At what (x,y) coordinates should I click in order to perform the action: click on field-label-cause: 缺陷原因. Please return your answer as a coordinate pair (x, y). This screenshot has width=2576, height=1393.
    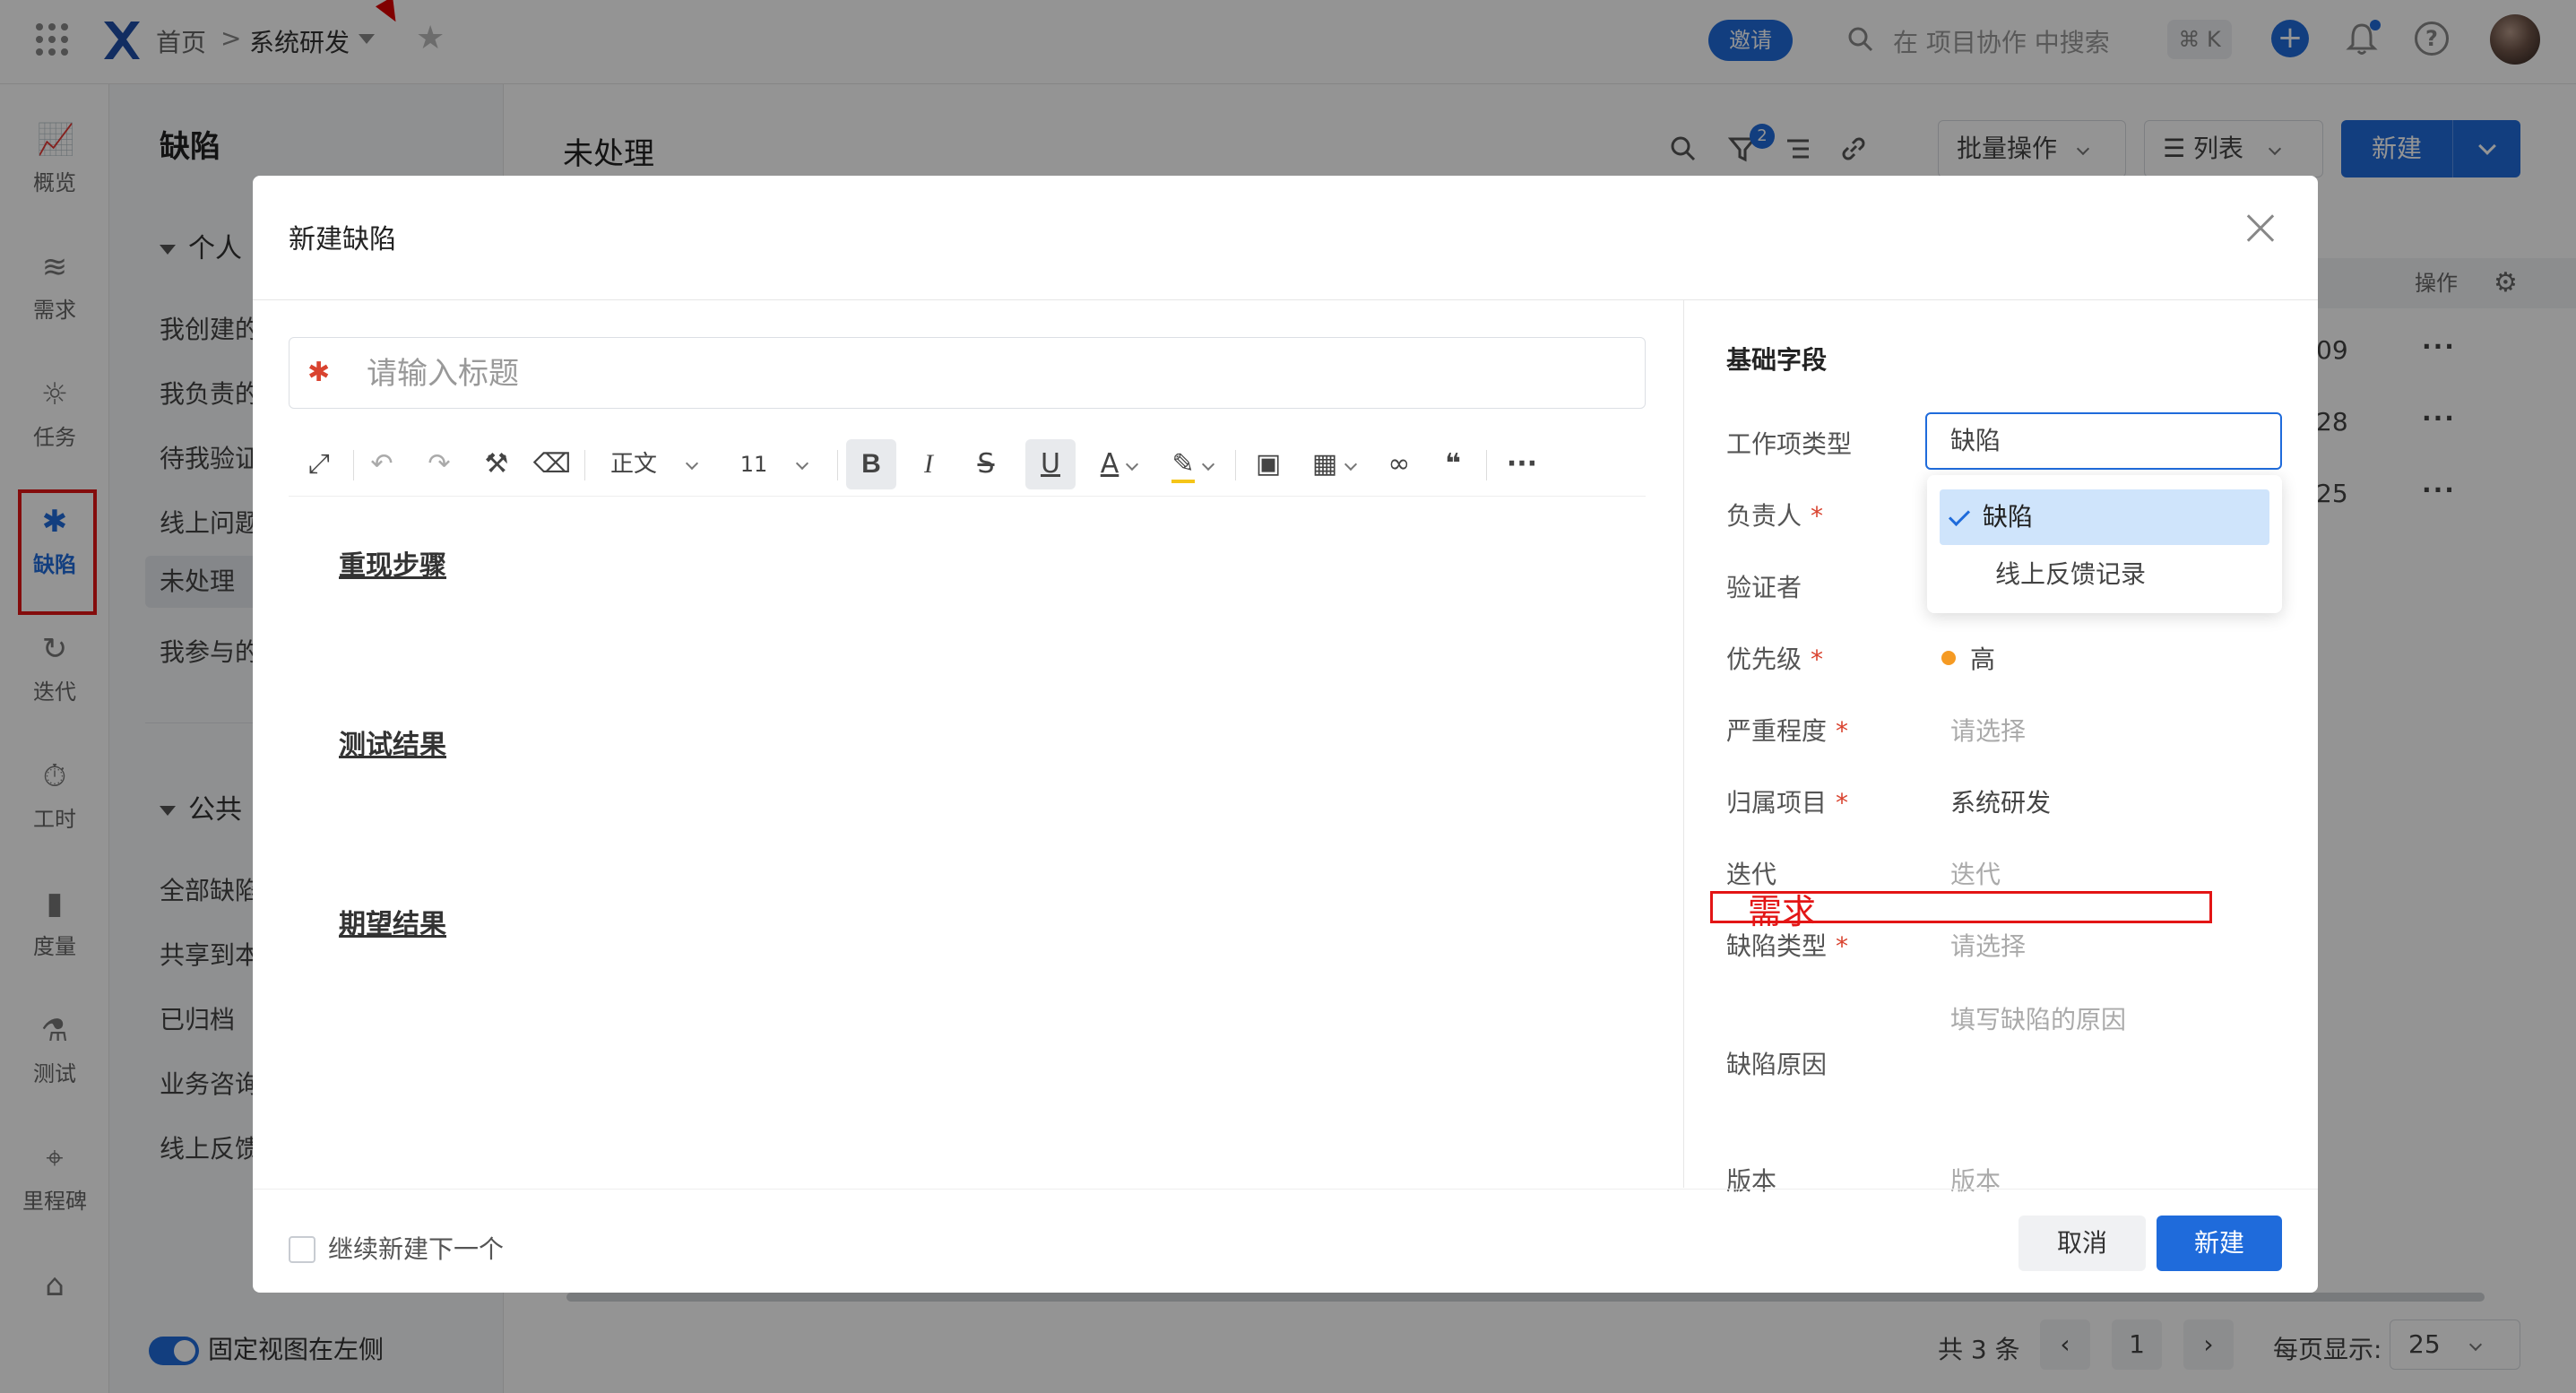
    Looking at the image, I should click on (1777, 1064).